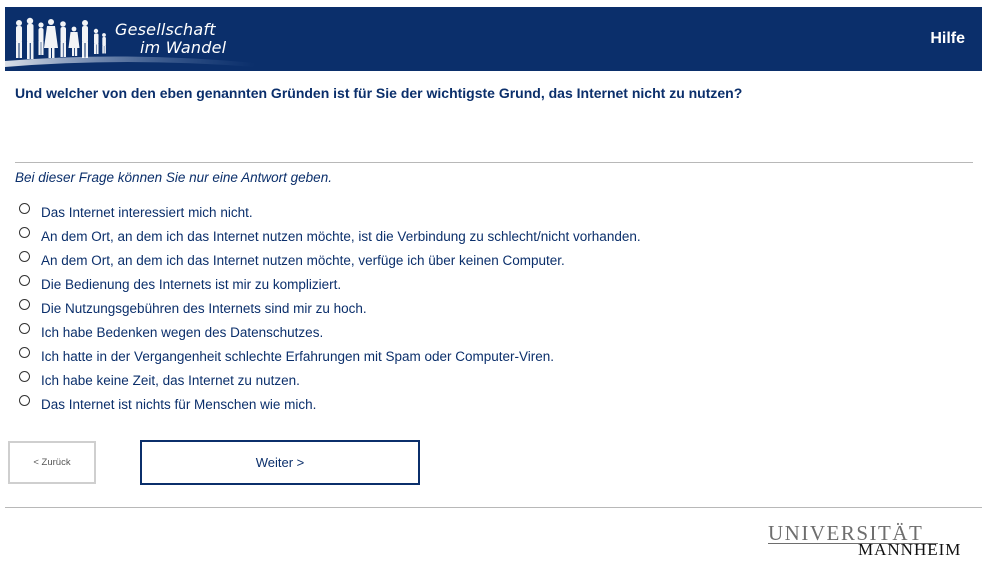  I want to click on back-button: < Zurück, so click(52, 462).